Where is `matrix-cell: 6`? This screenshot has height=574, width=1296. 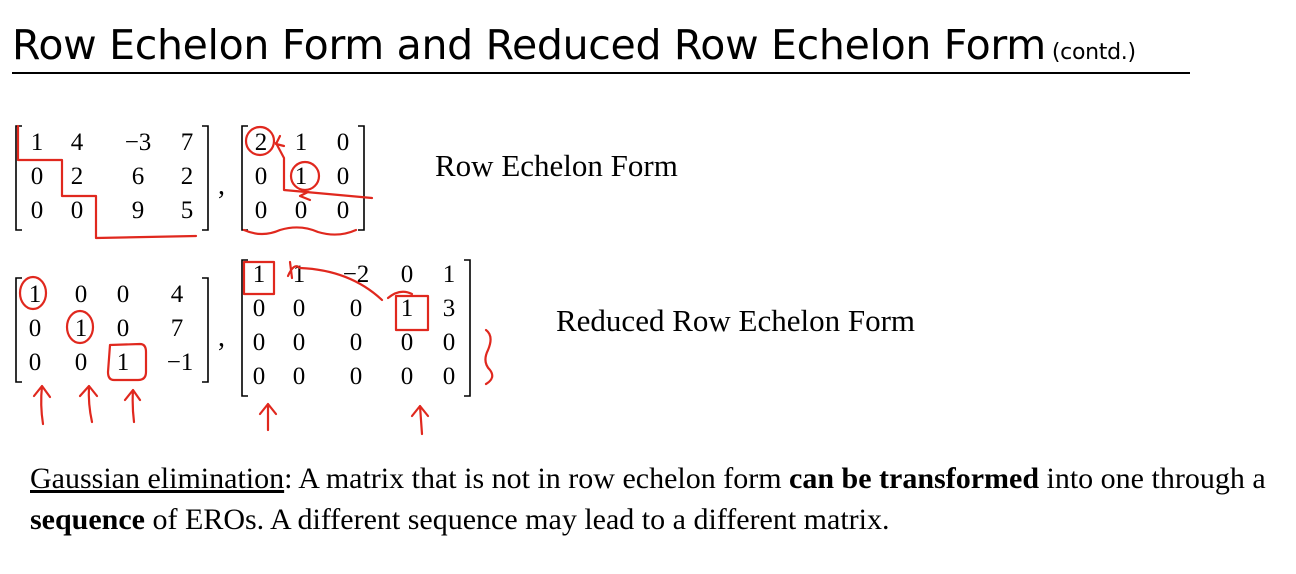 matrix-cell: 6 is located at coordinates (138, 176).